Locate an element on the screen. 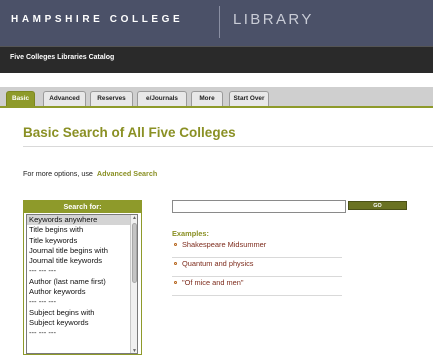 The image size is (433, 355). tab-ejournals: e/Journals is located at coordinates (162, 98).